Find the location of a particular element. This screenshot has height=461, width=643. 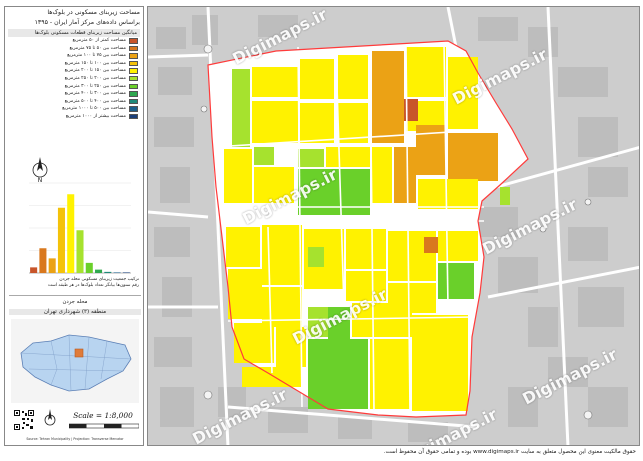

legend-item: مساحت بین ۱۰۰ تا ۱۵۰ مترمربع is located at coordinates (74, 64).